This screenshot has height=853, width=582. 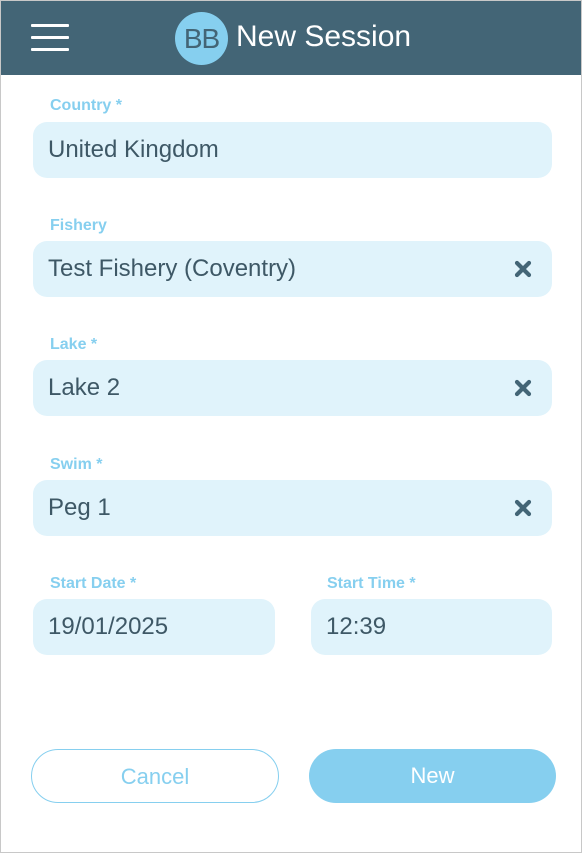 What do you see at coordinates (84, 387) in the screenshot?
I see `lake-value: Lake 2` at bounding box center [84, 387].